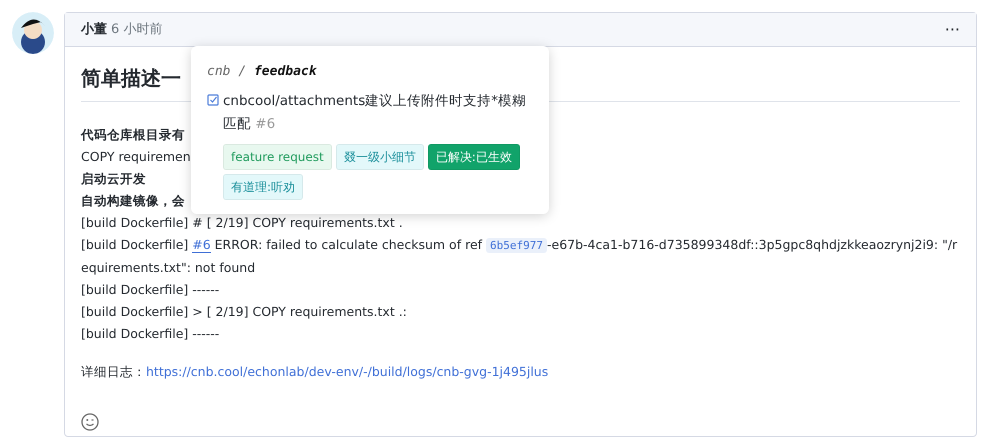 This screenshot has width=989, height=442. Describe the element at coordinates (136, 29) in the screenshot. I see `timestamp: 6 小时前` at that location.